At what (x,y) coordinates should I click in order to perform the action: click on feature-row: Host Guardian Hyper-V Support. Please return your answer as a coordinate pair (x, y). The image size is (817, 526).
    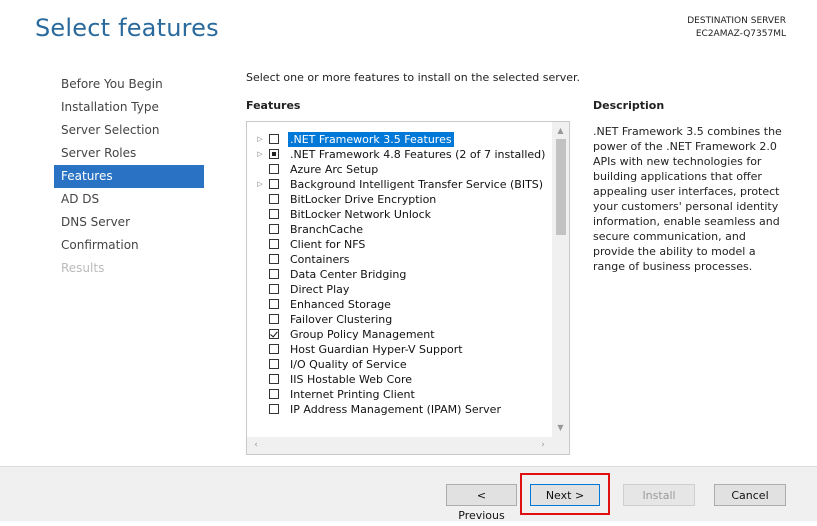
    Looking at the image, I should click on (399, 349).